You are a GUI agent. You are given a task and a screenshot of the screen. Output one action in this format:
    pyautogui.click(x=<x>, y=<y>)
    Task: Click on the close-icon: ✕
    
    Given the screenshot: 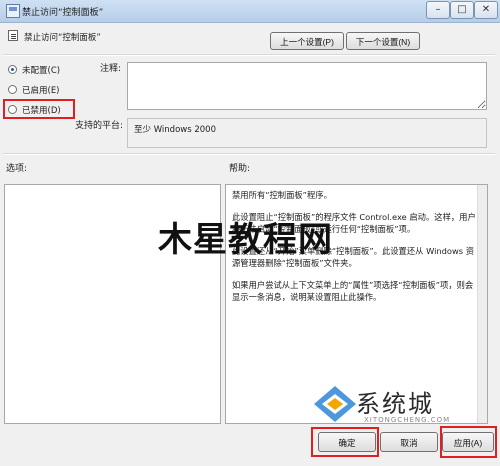 What is the action you would take?
    pyautogui.click(x=486, y=9)
    